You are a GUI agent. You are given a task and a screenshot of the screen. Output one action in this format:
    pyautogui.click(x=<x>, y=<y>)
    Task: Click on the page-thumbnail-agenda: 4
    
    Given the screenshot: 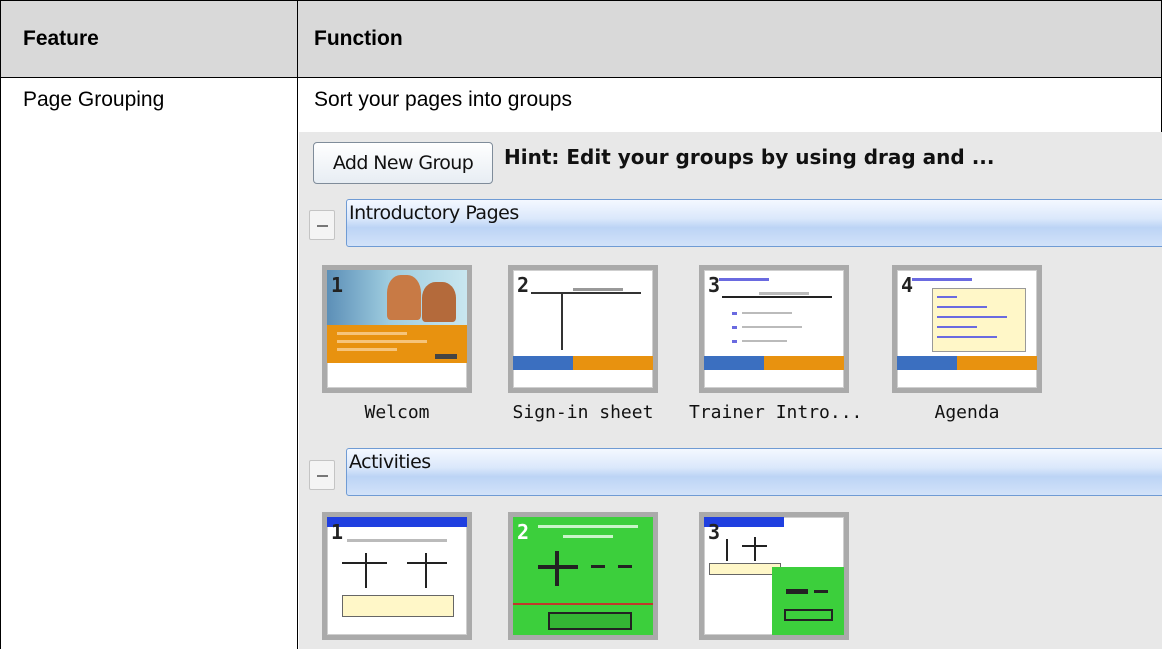 What is the action you would take?
    pyautogui.click(x=967, y=329)
    